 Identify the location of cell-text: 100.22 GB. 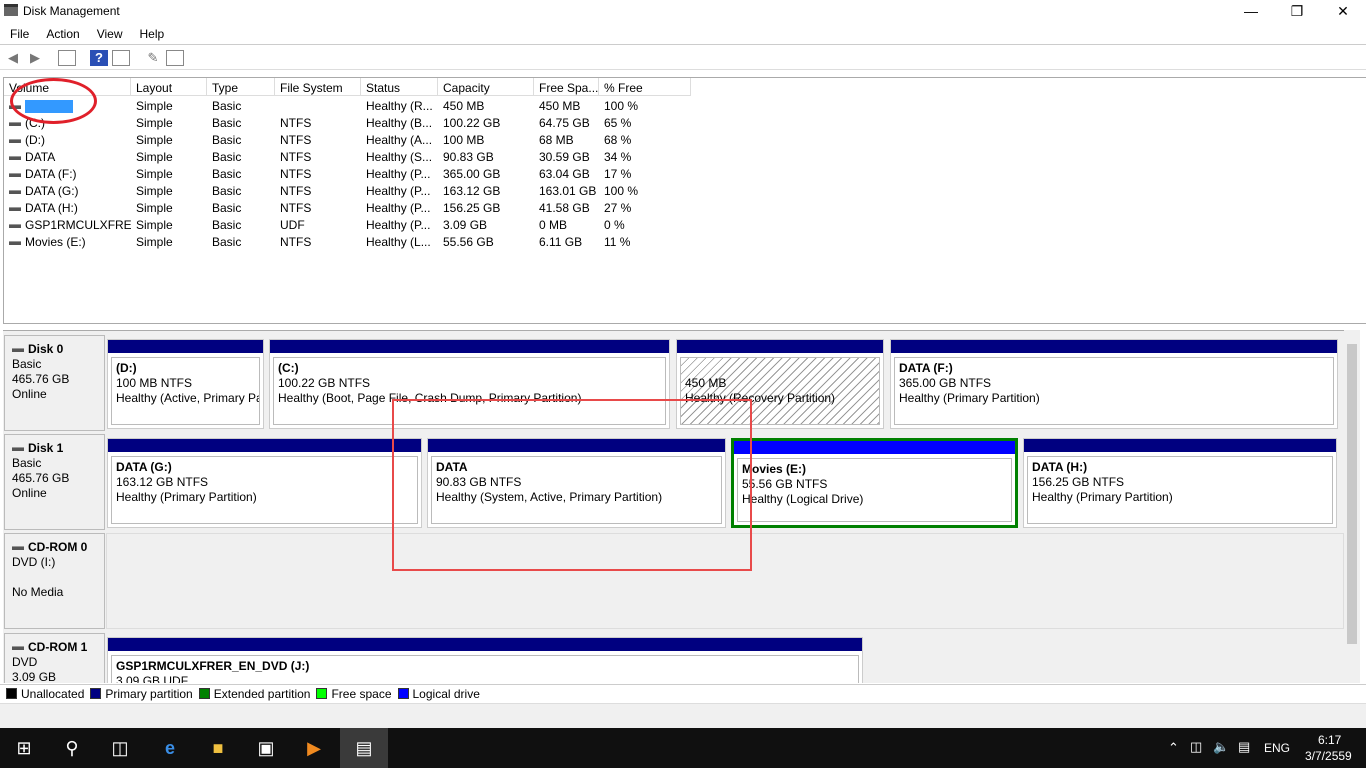
(472, 123).